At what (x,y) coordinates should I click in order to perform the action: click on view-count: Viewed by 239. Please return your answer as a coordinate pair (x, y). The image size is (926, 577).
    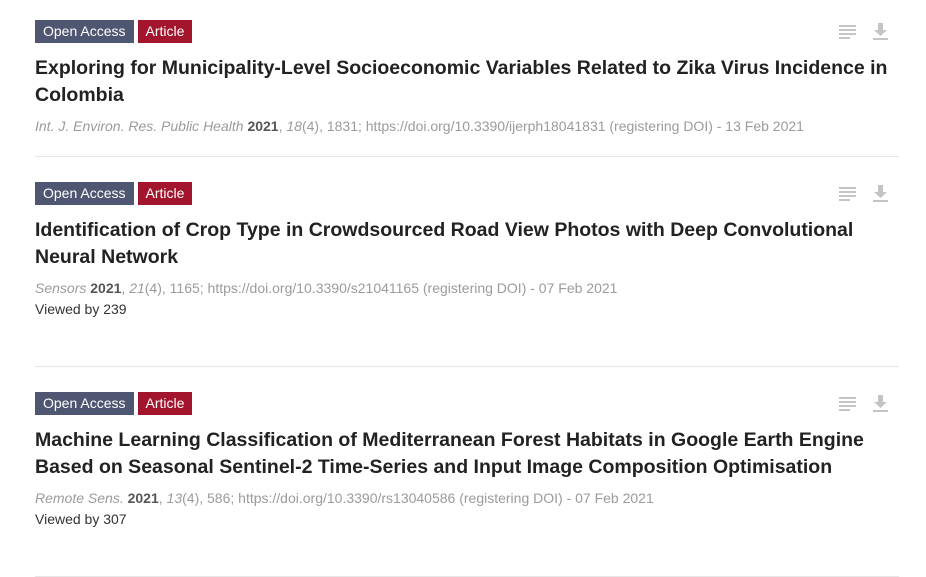
    Looking at the image, I should click on (81, 309).